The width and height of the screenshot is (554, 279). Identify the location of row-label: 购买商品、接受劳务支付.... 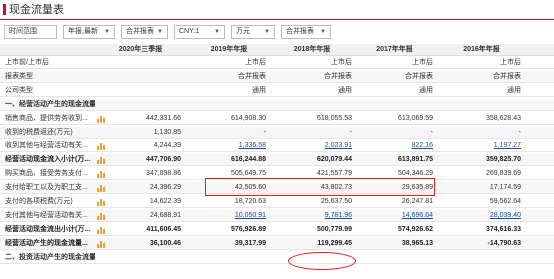
(46, 174).